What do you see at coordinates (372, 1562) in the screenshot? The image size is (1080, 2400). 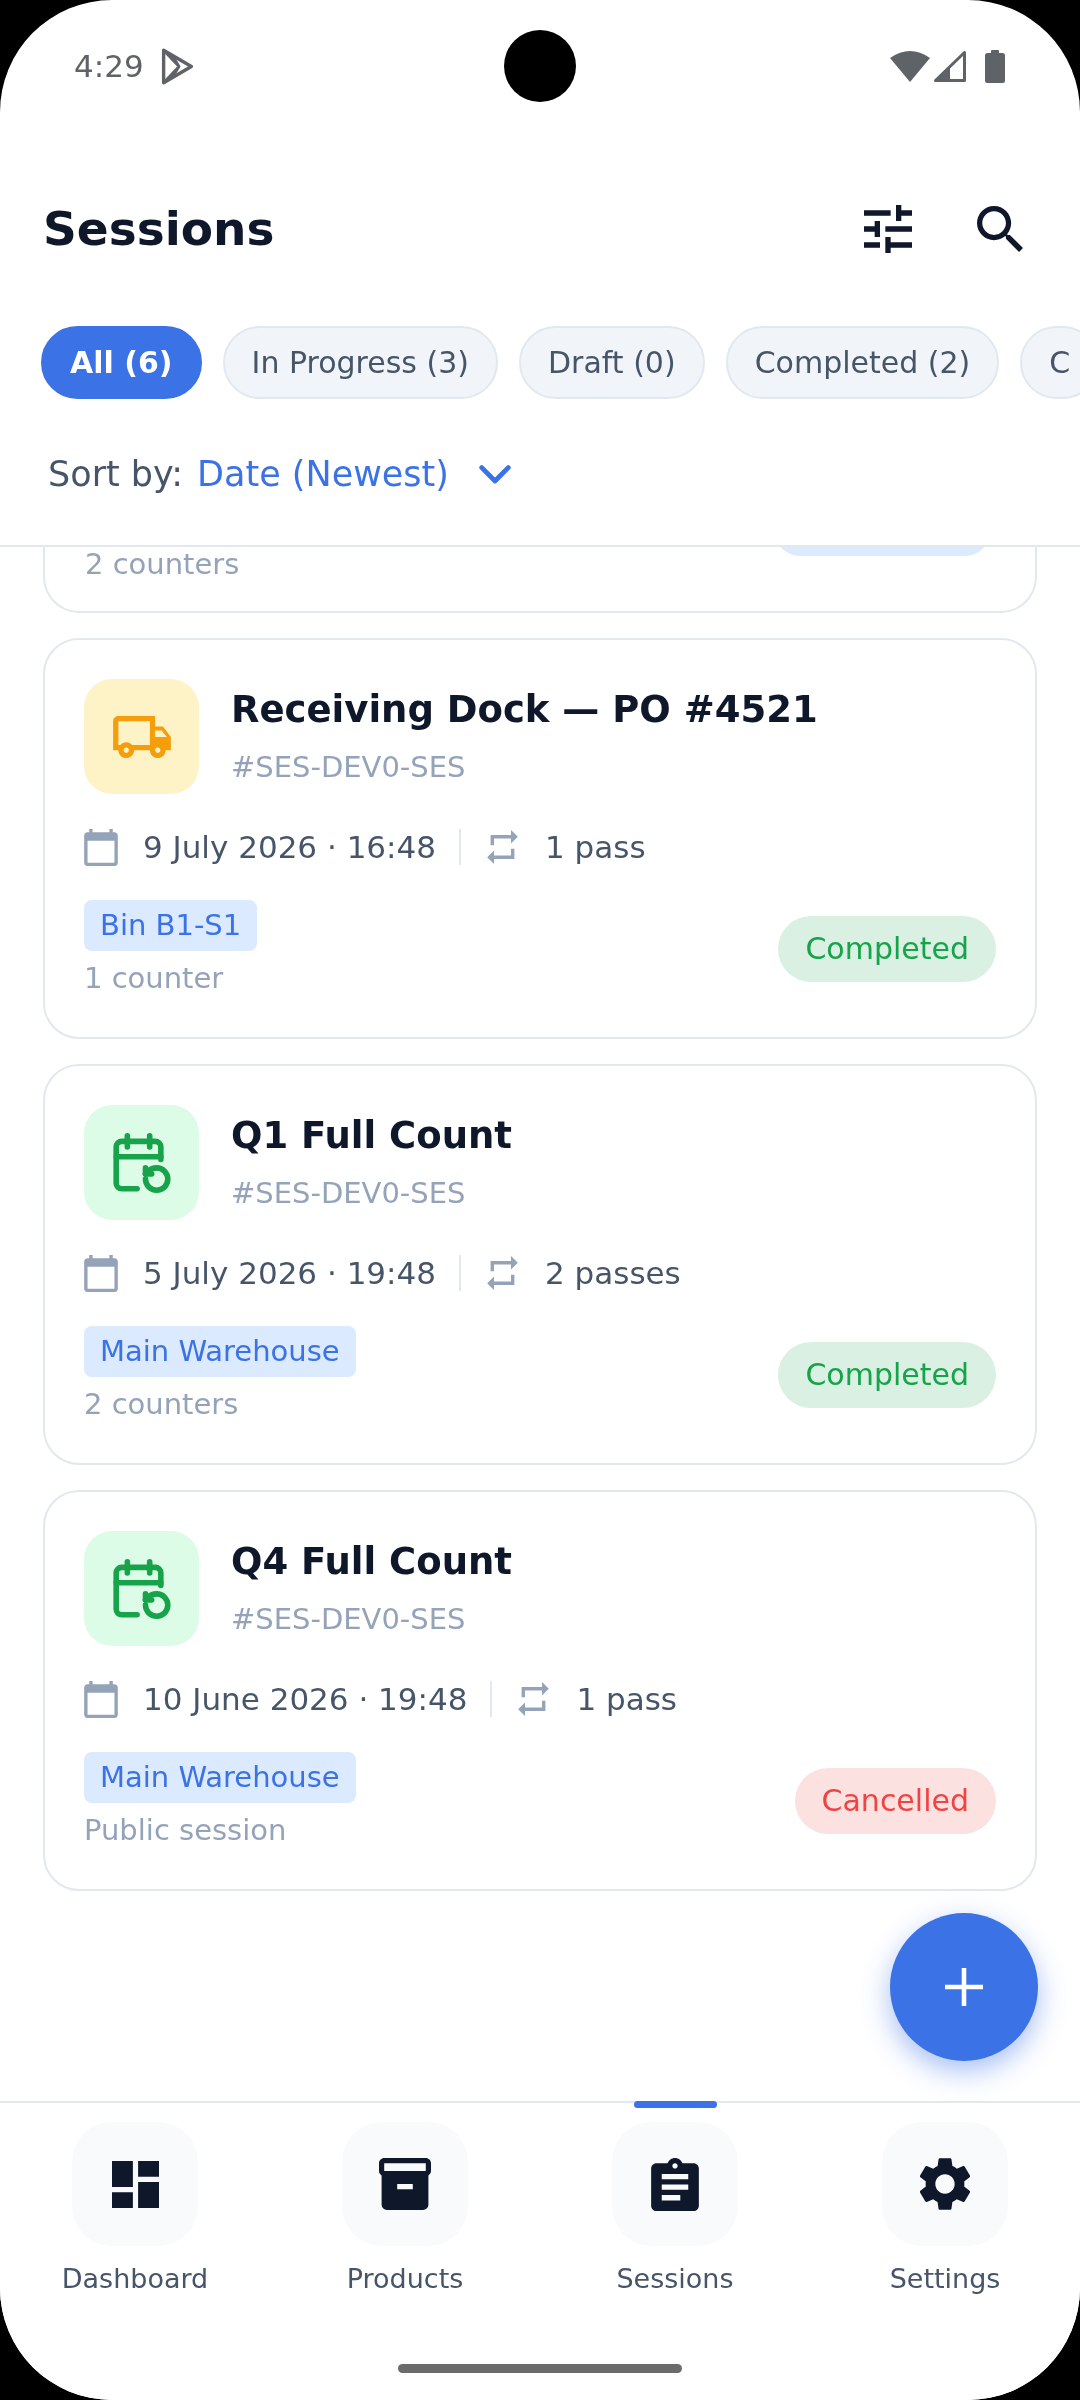 I see `session-title: Q4 Full Count` at bounding box center [372, 1562].